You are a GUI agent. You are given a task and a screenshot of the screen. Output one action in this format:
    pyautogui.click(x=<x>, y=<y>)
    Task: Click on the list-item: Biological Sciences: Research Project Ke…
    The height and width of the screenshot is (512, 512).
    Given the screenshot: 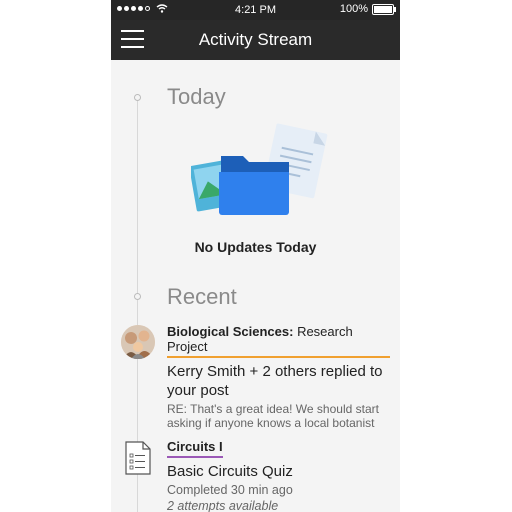 What is the action you would take?
    pyautogui.click(x=278, y=377)
    